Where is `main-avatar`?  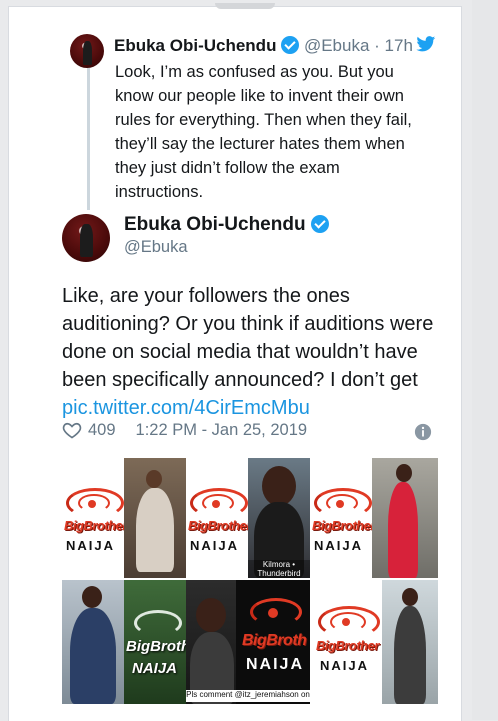 main-avatar is located at coordinates (86, 238).